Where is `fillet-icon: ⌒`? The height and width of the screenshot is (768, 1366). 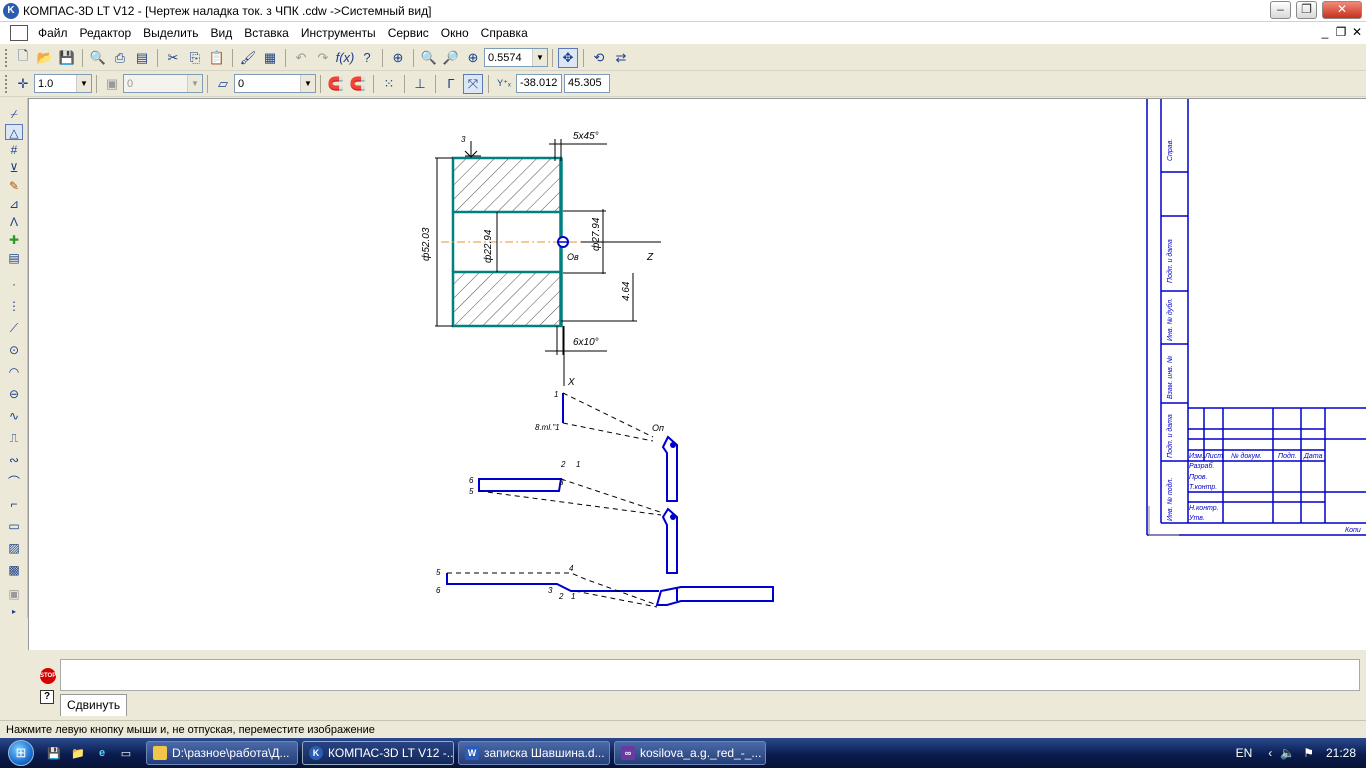
fillet-icon: ⌒ is located at coordinates (14, 482).